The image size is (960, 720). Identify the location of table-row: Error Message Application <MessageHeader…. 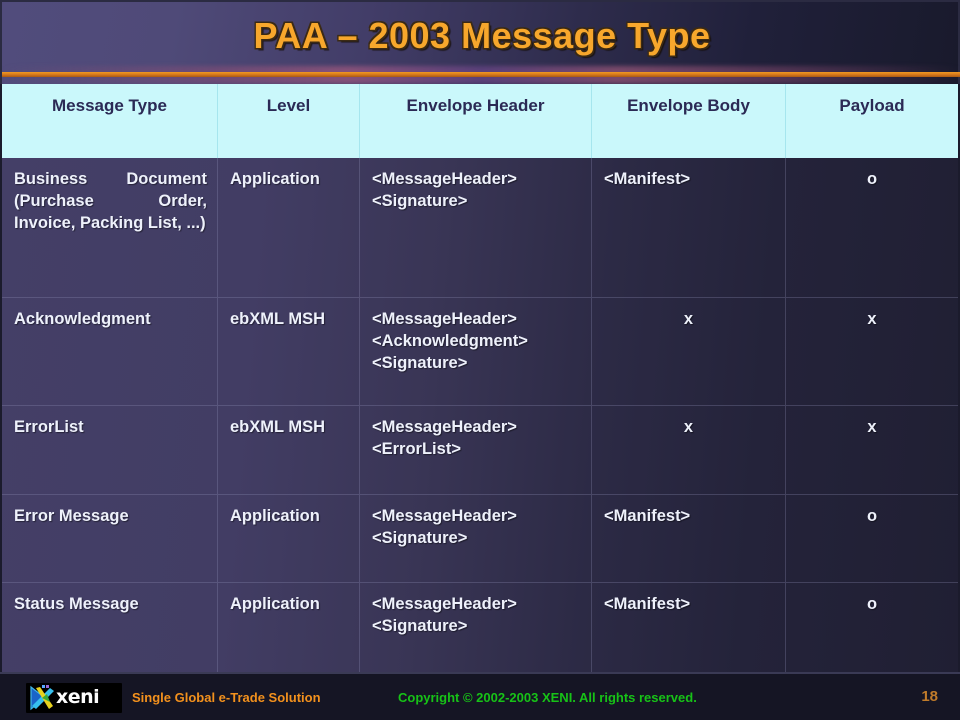
(480, 539).